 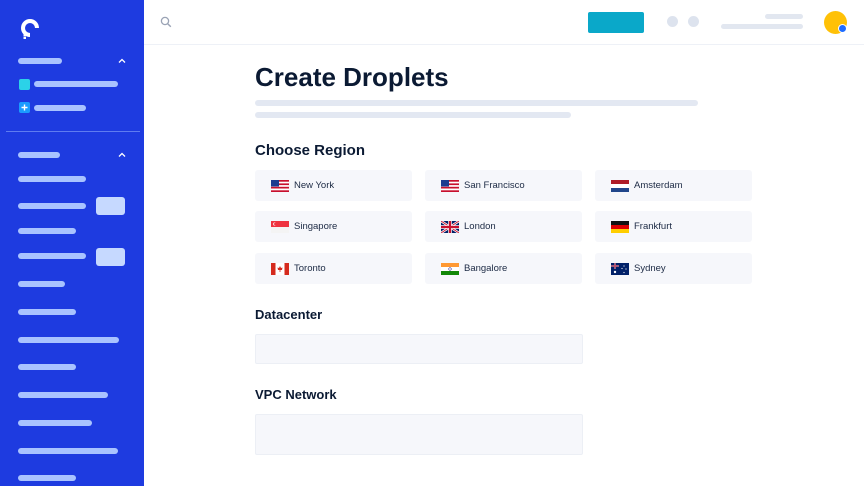 What do you see at coordinates (76, 84) in the screenshot?
I see `sidebar-item-project` at bounding box center [76, 84].